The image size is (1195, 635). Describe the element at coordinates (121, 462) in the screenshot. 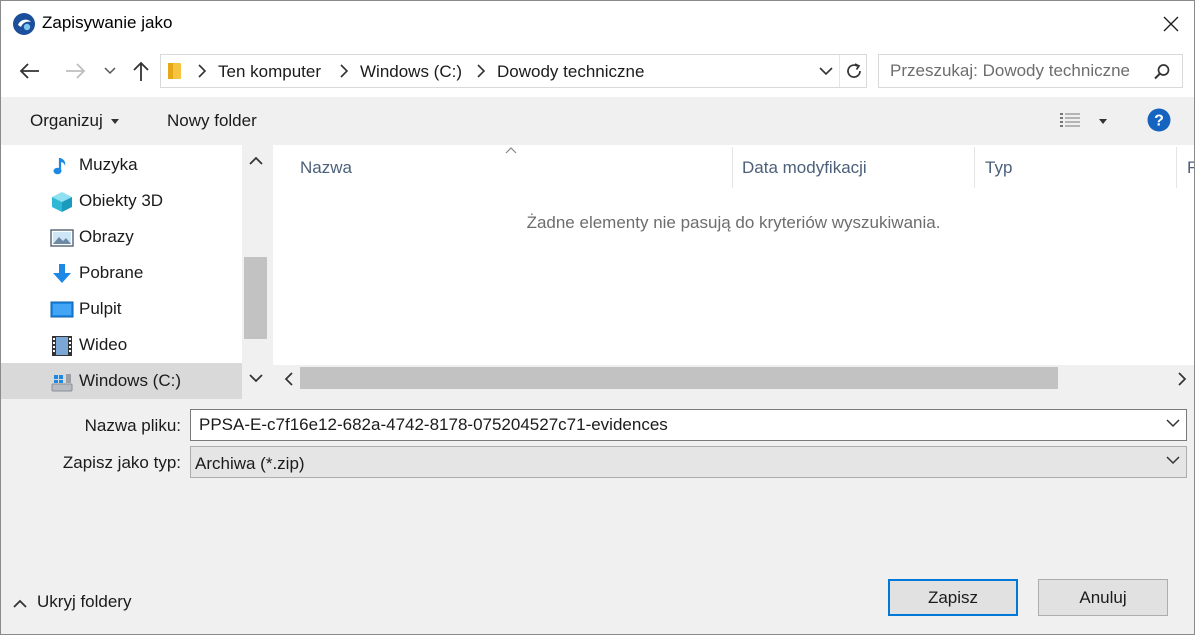

I see `filetype-label: Zapisz jako typ:` at that location.